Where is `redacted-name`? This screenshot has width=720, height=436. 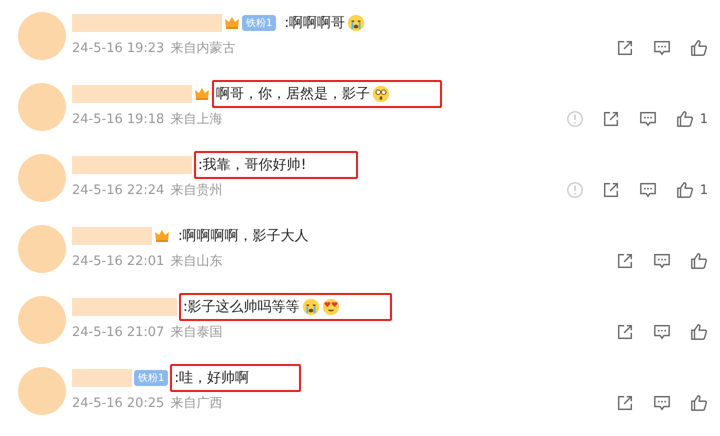
redacted-name is located at coordinates (102, 378).